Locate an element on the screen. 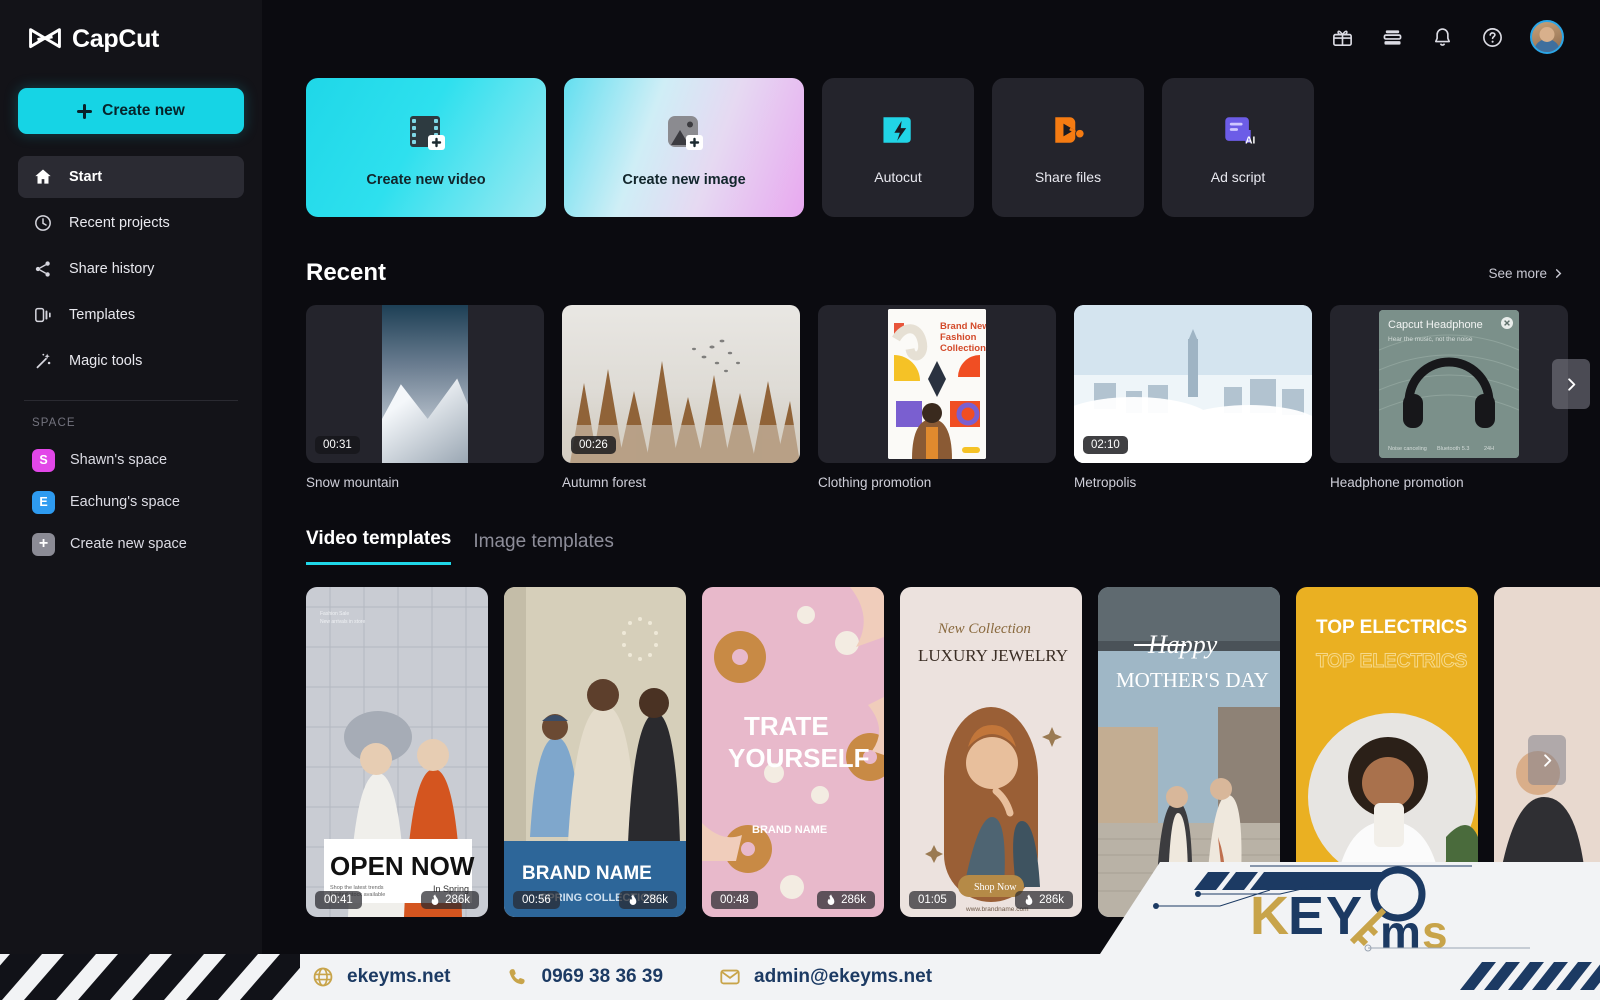 This screenshot has height=1000, width=1600. autocut-icon is located at coordinates (898, 132).